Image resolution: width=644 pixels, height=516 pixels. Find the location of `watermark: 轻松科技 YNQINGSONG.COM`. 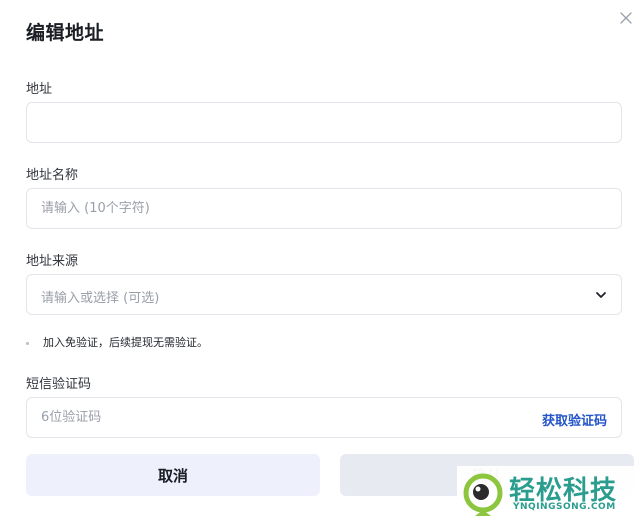

watermark: 轻松科技 YNQINGSONG.COM is located at coordinates (550, 491).